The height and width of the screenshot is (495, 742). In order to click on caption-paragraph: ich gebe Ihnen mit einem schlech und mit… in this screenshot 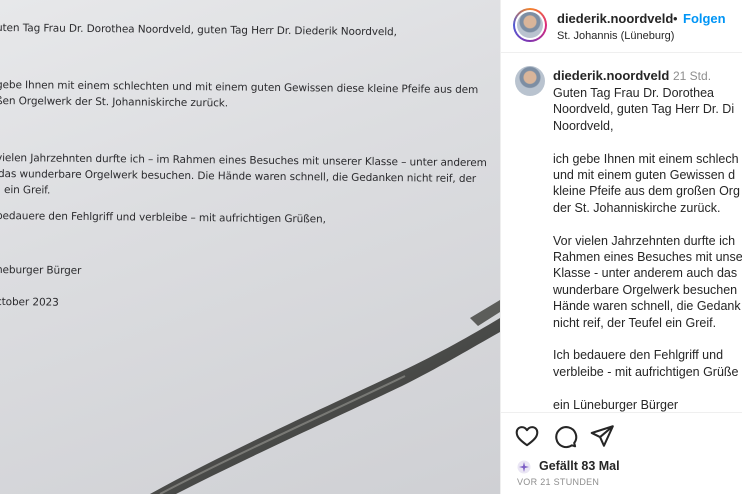, I will do `click(647, 184)`.